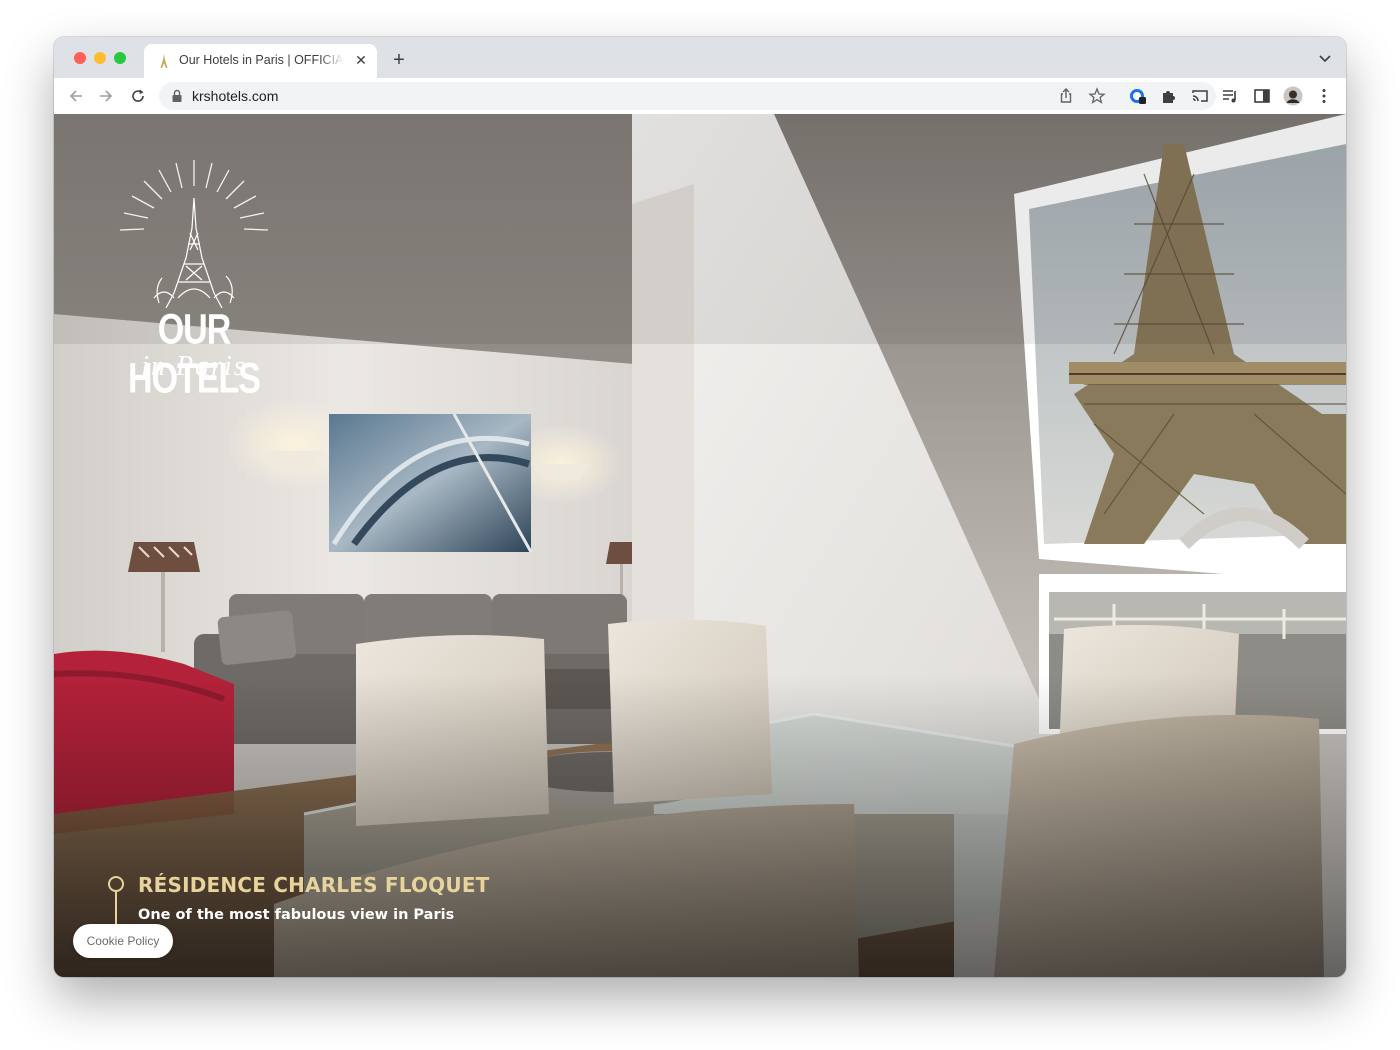  What do you see at coordinates (194, 366) in the screenshot?
I see `logo-subtitle: in Paris` at bounding box center [194, 366].